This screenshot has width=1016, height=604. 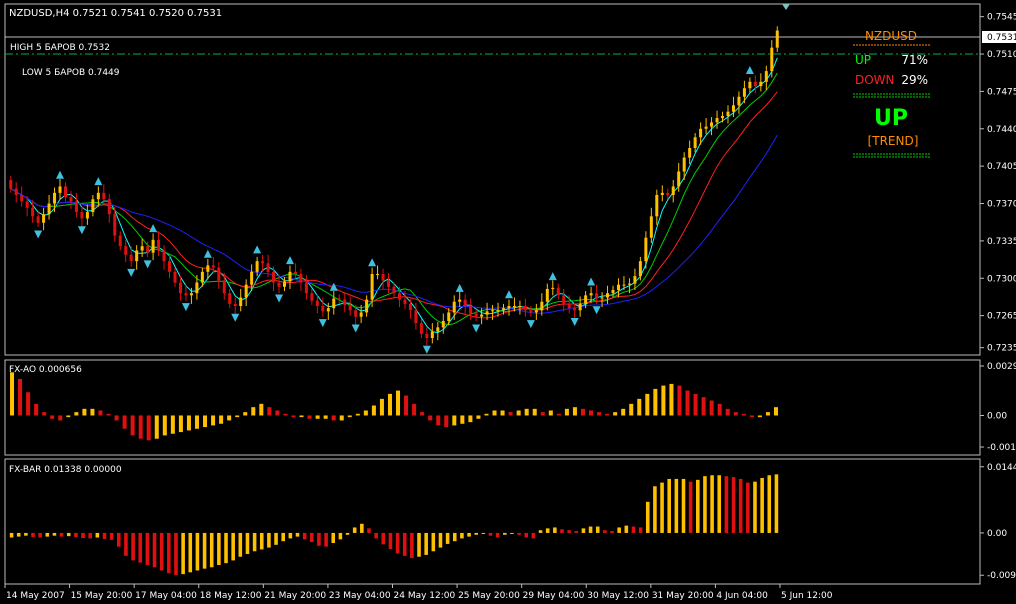 I want to click on time-tick-label: 24 May 12:00, so click(x=425, y=596).